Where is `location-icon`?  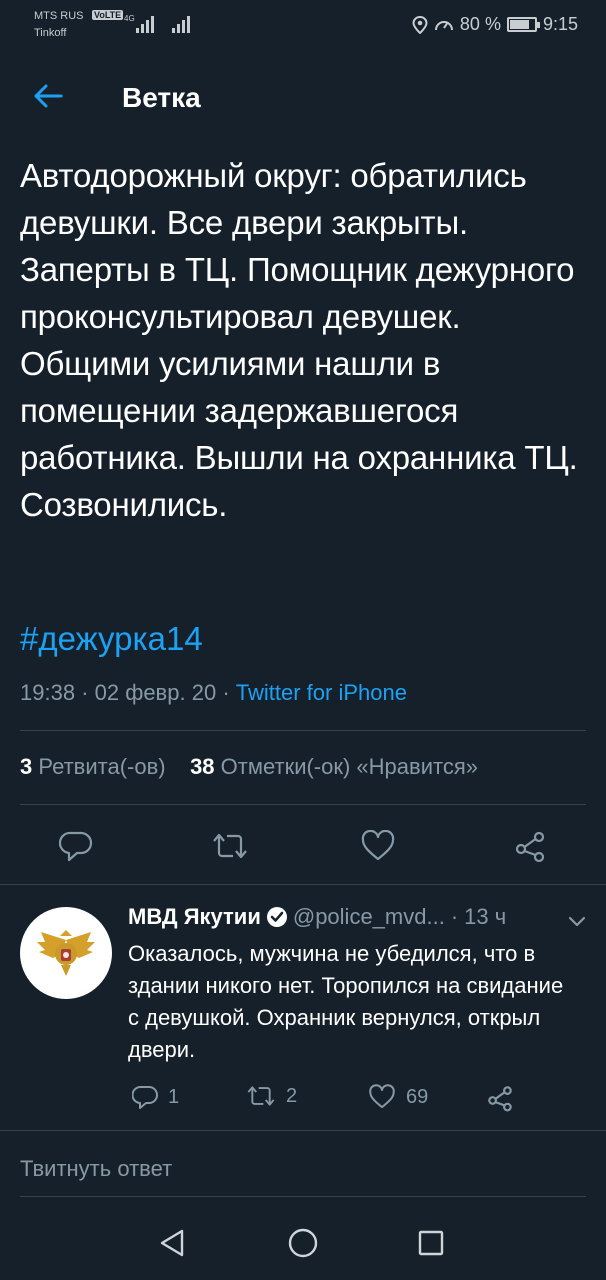 location-icon is located at coordinates (420, 24).